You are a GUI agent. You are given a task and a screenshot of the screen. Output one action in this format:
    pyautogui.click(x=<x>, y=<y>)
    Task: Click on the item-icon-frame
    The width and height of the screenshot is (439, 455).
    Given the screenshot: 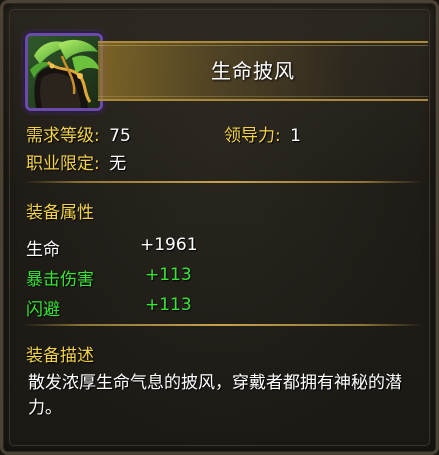 What is the action you would take?
    pyautogui.click(x=64, y=72)
    